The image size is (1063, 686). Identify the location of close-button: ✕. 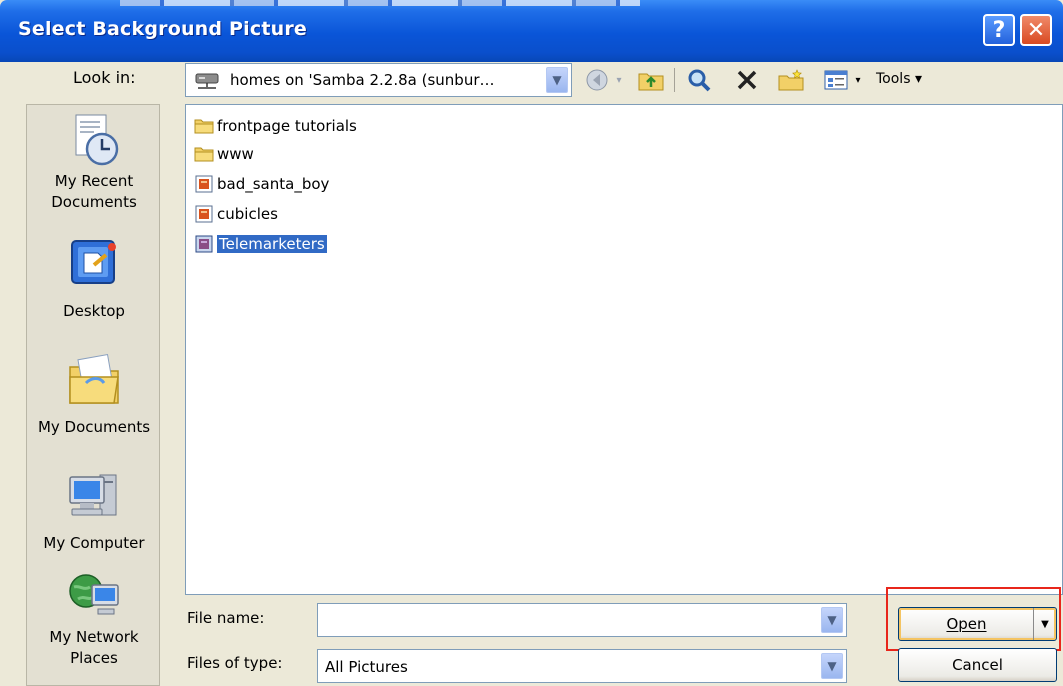
(1036, 30).